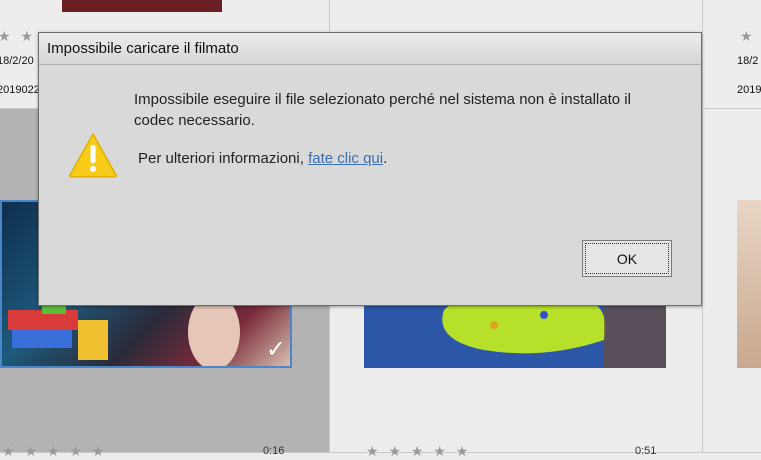 The height and width of the screenshot is (460, 761). Describe the element at coordinates (17, 61) in the screenshot. I see `media-date: 18/2/20` at that location.